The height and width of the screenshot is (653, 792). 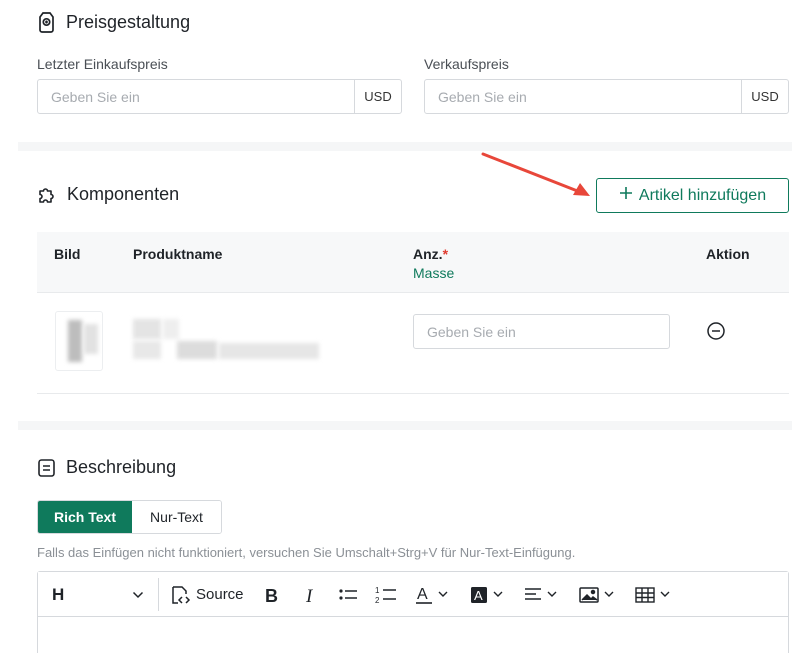 I want to click on puzzle-icon, so click(x=47, y=195).